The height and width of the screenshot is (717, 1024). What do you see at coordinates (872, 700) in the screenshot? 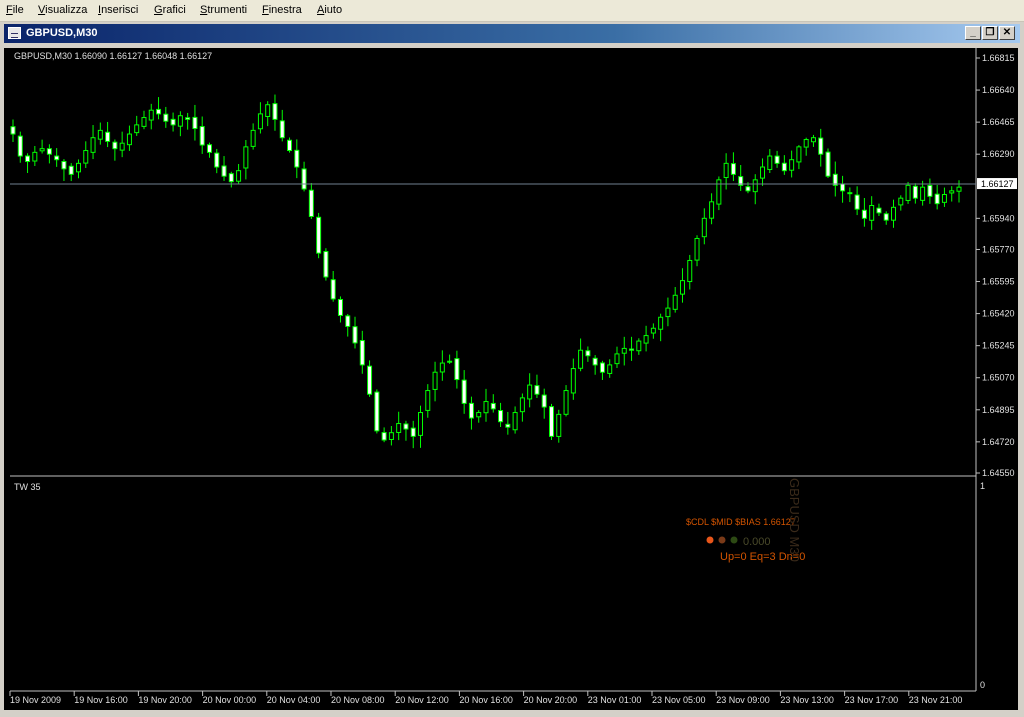
I see `time-tick-label: 23 Nov 17:00` at bounding box center [872, 700].